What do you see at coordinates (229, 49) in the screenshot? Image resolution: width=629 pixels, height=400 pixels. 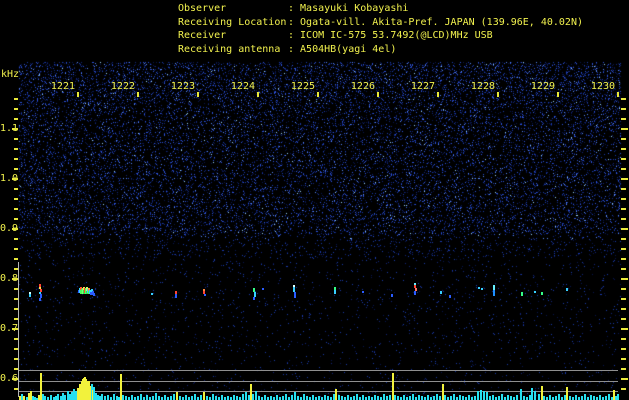 I see `station-label: Receiving antenna` at bounding box center [229, 49].